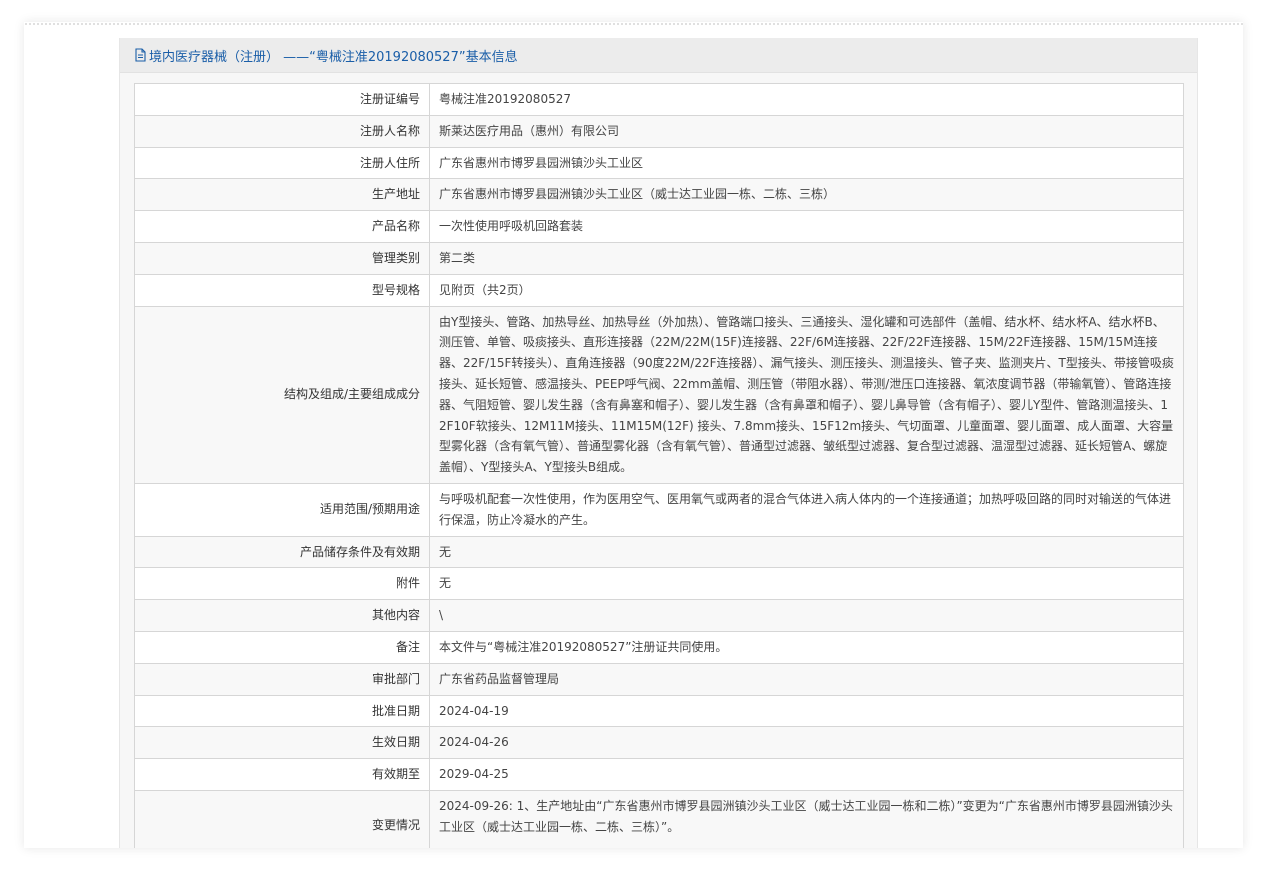 The height and width of the screenshot is (871, 1267). Describe the element at coordinates (282, 552) in the screenshot. I see `field-label: 产品储存条件及有效期` at that location.